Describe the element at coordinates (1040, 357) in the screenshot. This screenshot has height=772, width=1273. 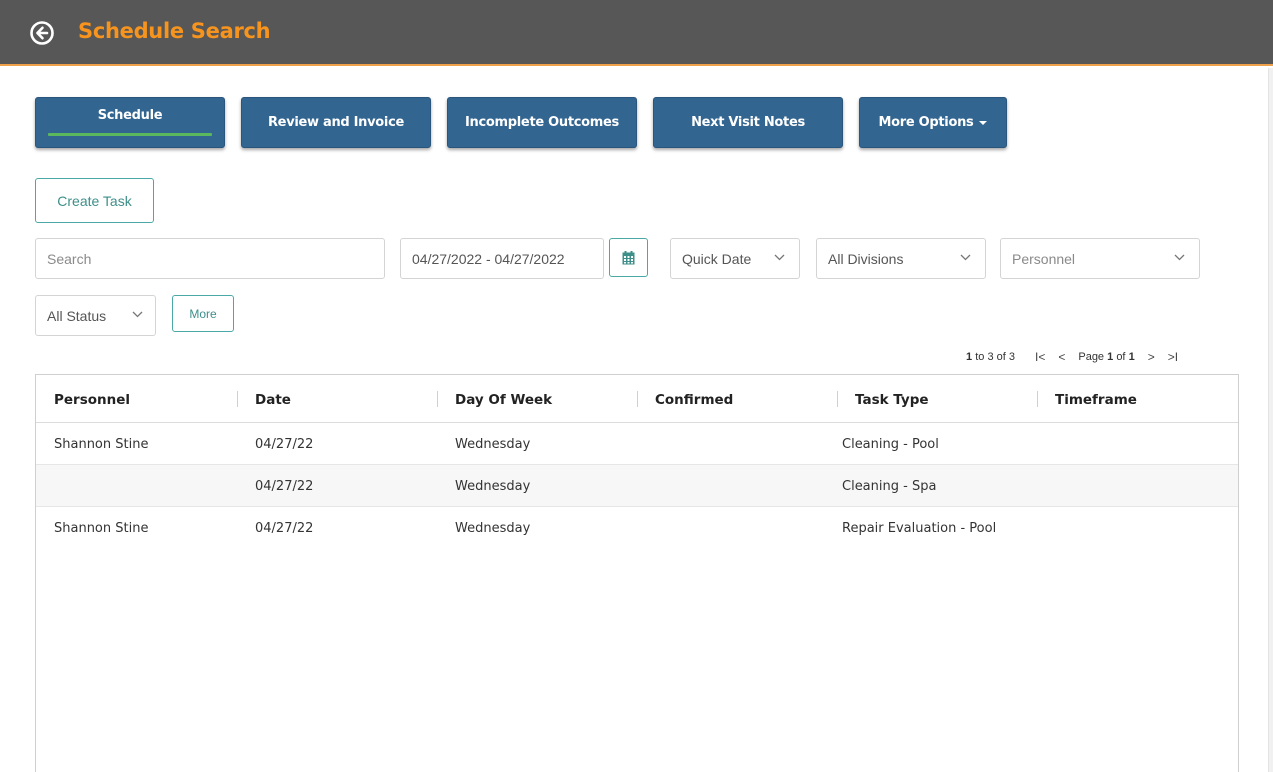
I see `first-page-icon: I<` at that location.